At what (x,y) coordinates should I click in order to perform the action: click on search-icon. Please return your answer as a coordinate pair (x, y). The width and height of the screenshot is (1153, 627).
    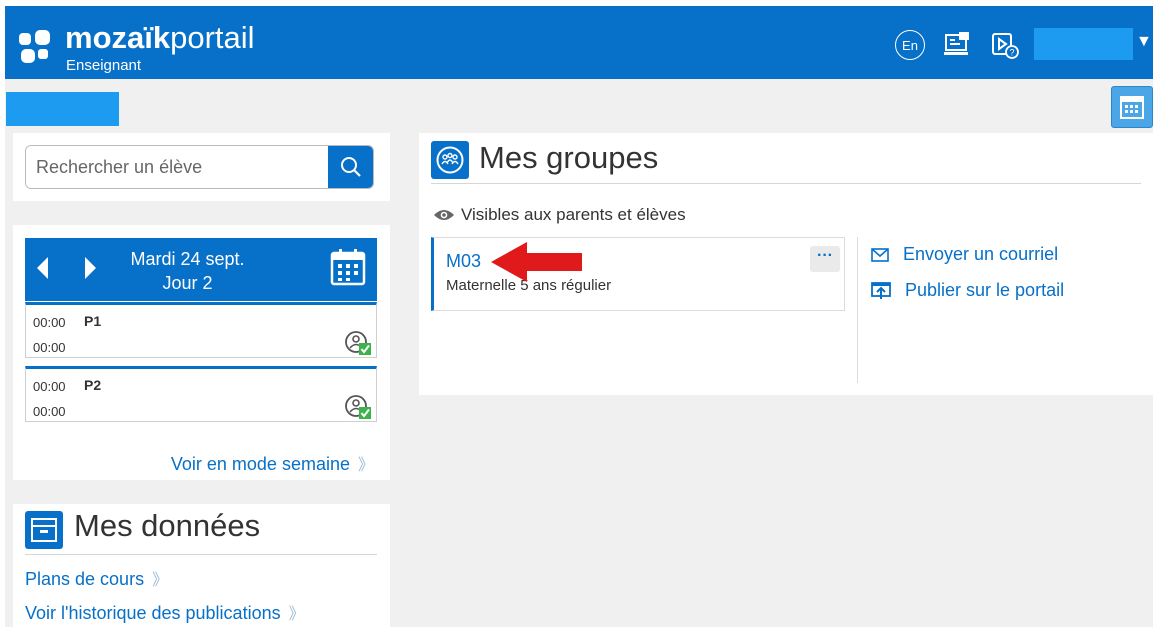
    Looking at the image, I should click on (350, 167).